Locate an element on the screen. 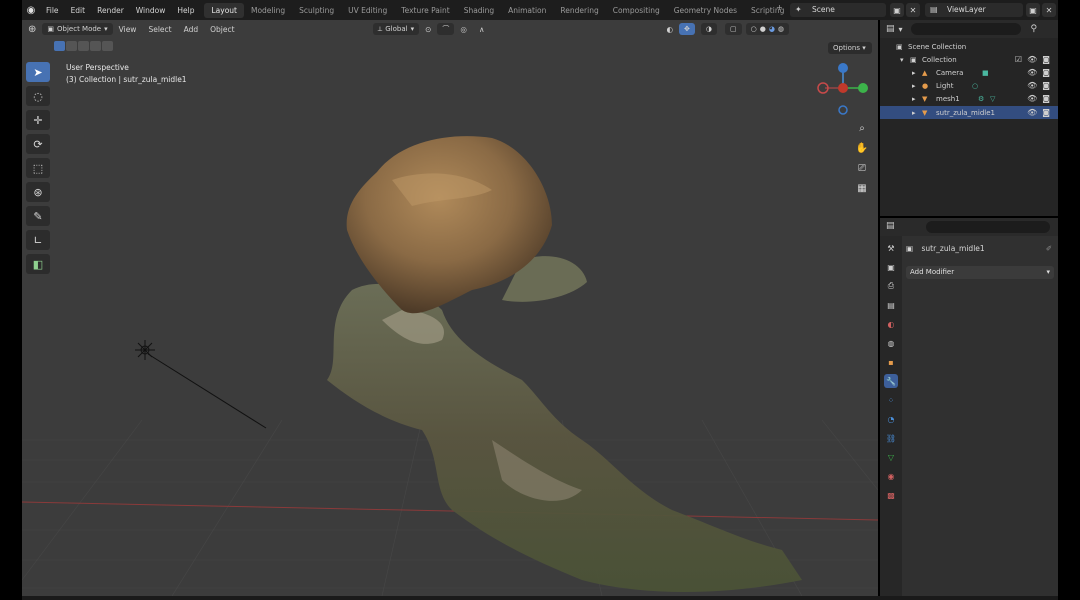 Image resolution: width=1080 pixels, height=600 pixels. tab-sculpting: Sculpting is located at coordinates (316, 10).